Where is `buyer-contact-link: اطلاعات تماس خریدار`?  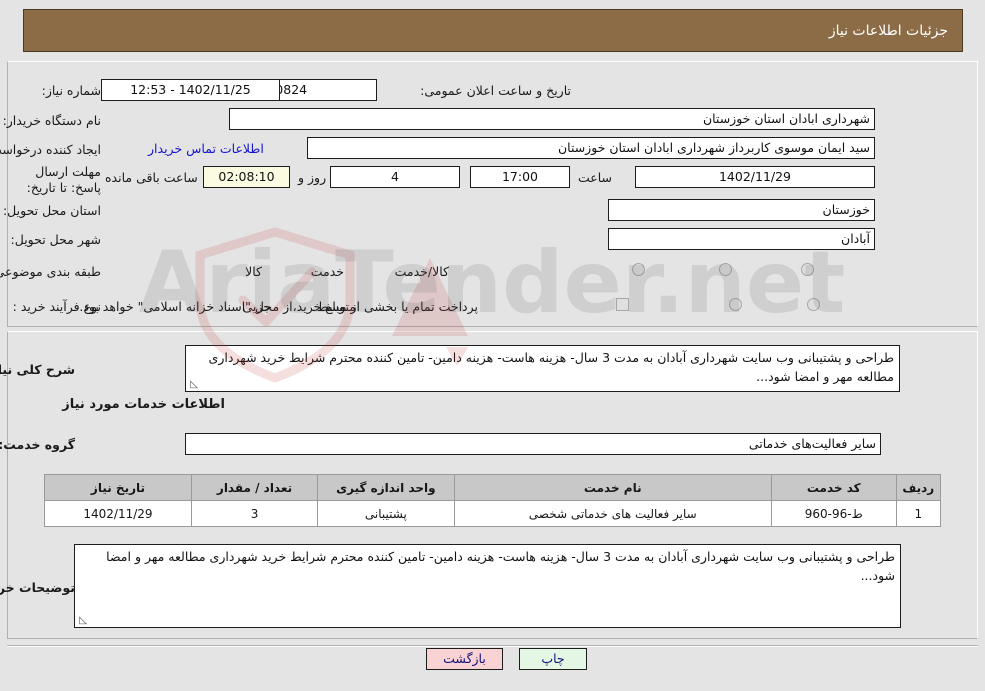
buyer-contact-link: اطلاعات تماس خریدار is located at coordinates (206, 149).